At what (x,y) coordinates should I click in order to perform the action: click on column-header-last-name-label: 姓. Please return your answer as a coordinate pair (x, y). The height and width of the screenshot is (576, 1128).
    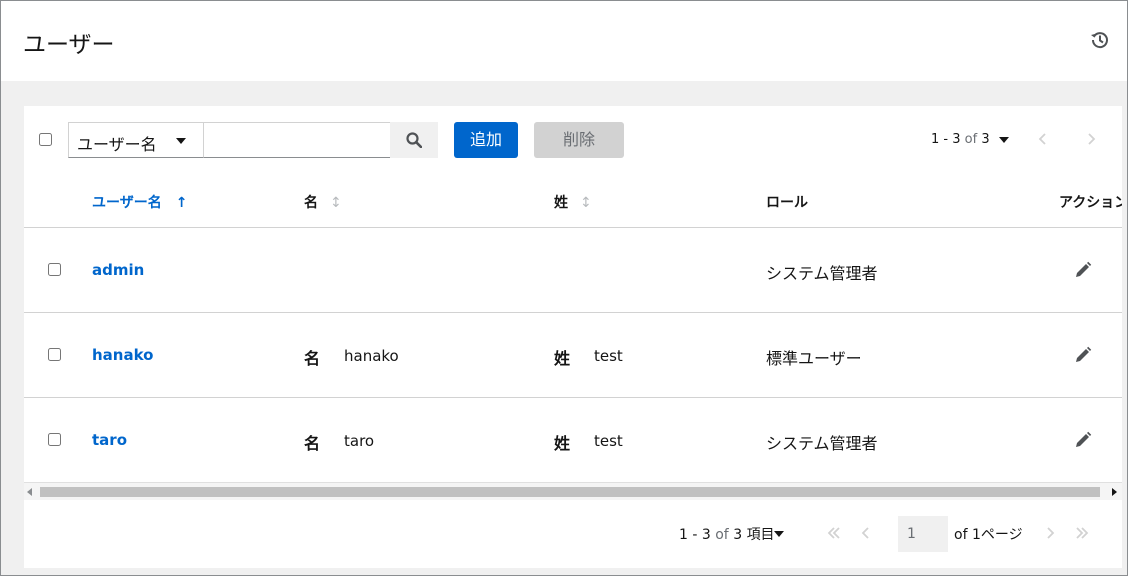
    Looking at the image, I should click on (561, 203).